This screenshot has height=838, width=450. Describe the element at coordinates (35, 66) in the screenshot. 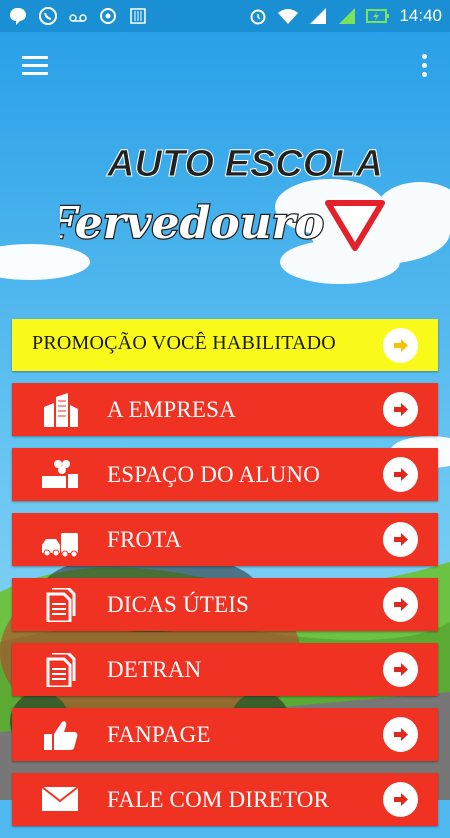

I see `hamburger-icon` at that location.